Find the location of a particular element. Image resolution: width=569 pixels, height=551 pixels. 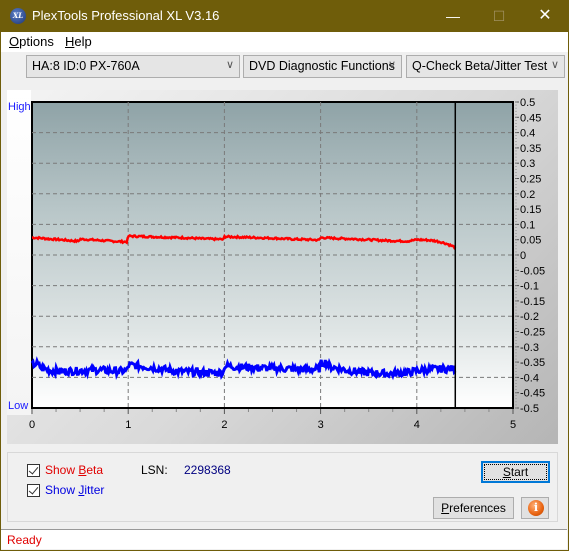

xl-logo-icon: XL is located at coordinates (18, 16).